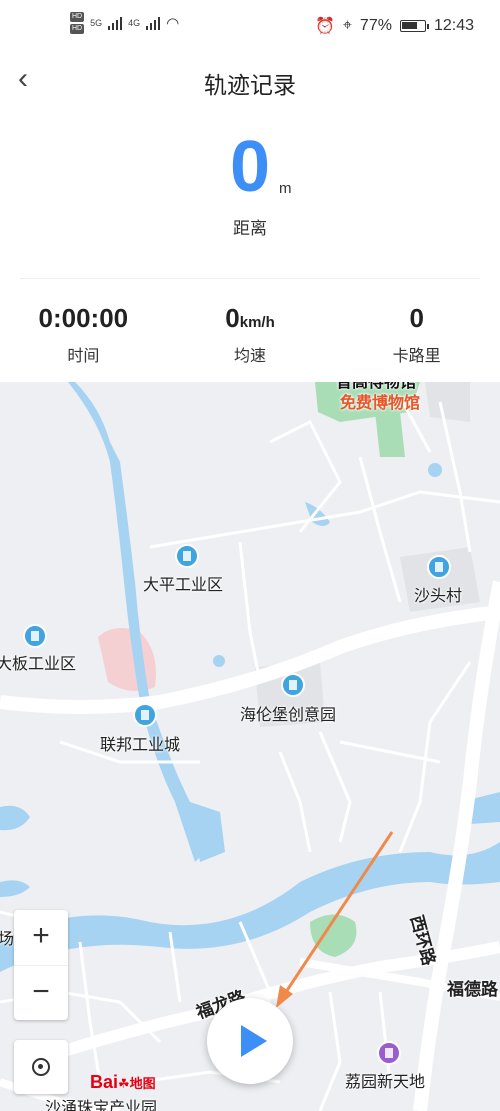 The height and width of the screenshot is (1111, 500). What do you see at coordinates (41, 993) in the screenshot?
I see `zoom-out-button: −` at bounding box center [41, 993].